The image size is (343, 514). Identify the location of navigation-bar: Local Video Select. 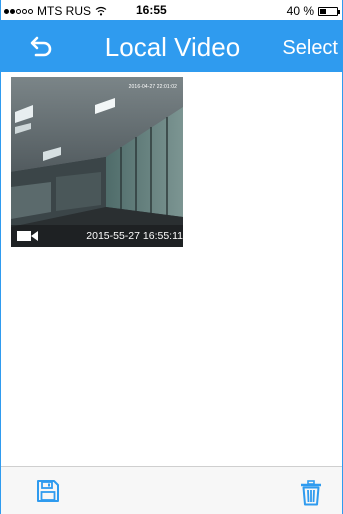
(171, 46).